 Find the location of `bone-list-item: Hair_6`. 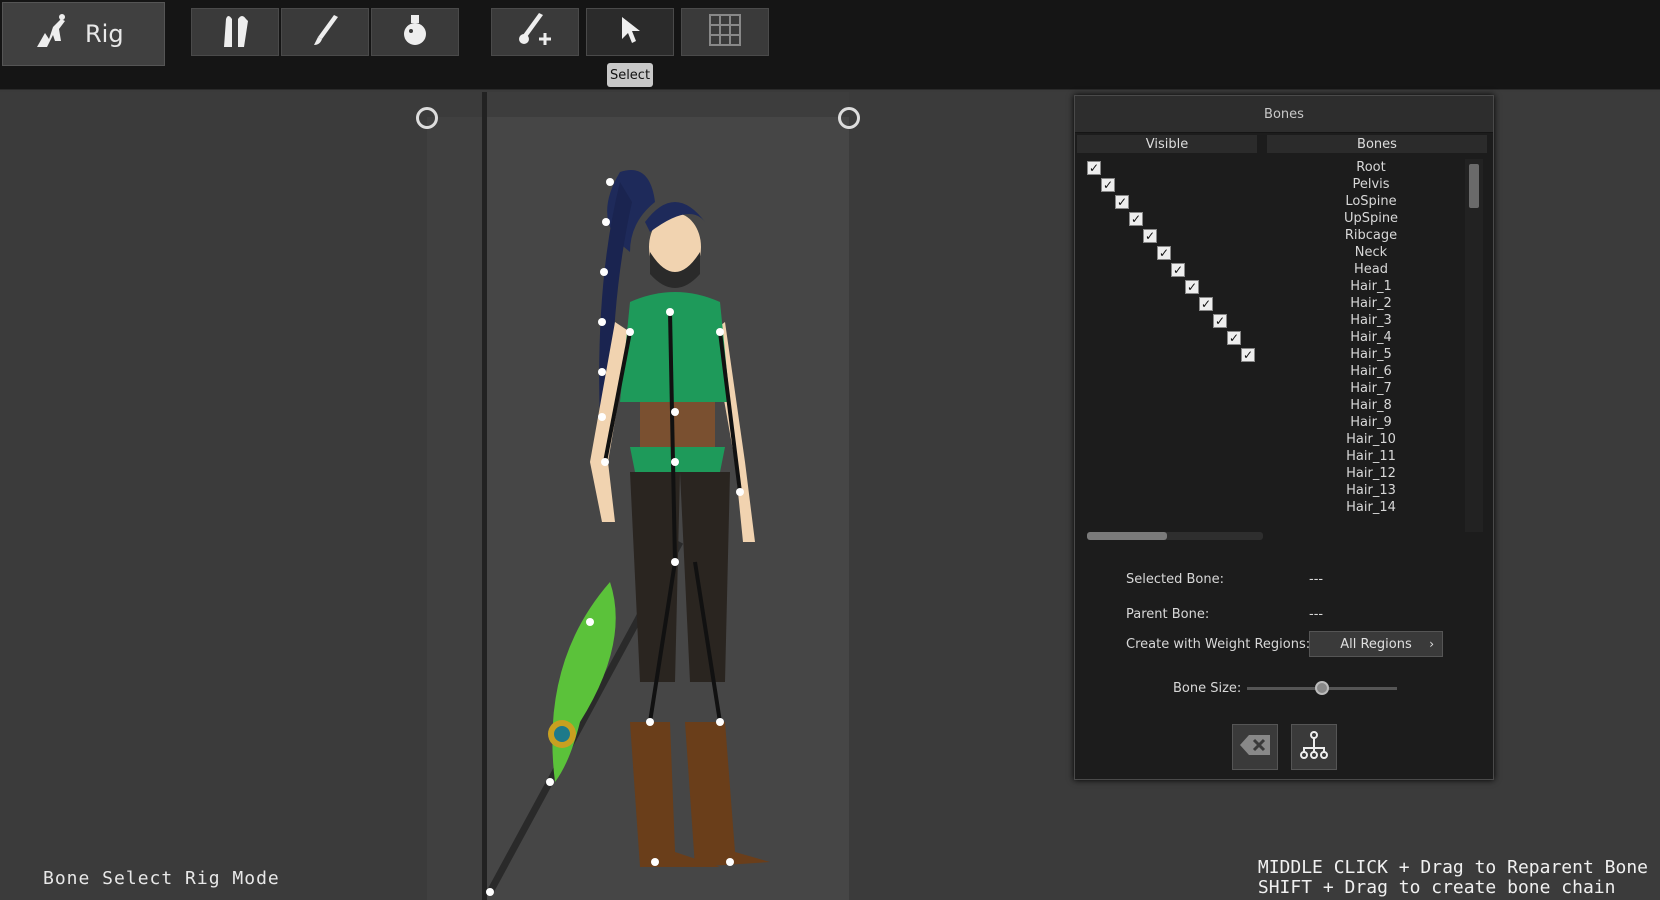

bone-list-item: Hair_6 is located at coordinates (1371, 371).